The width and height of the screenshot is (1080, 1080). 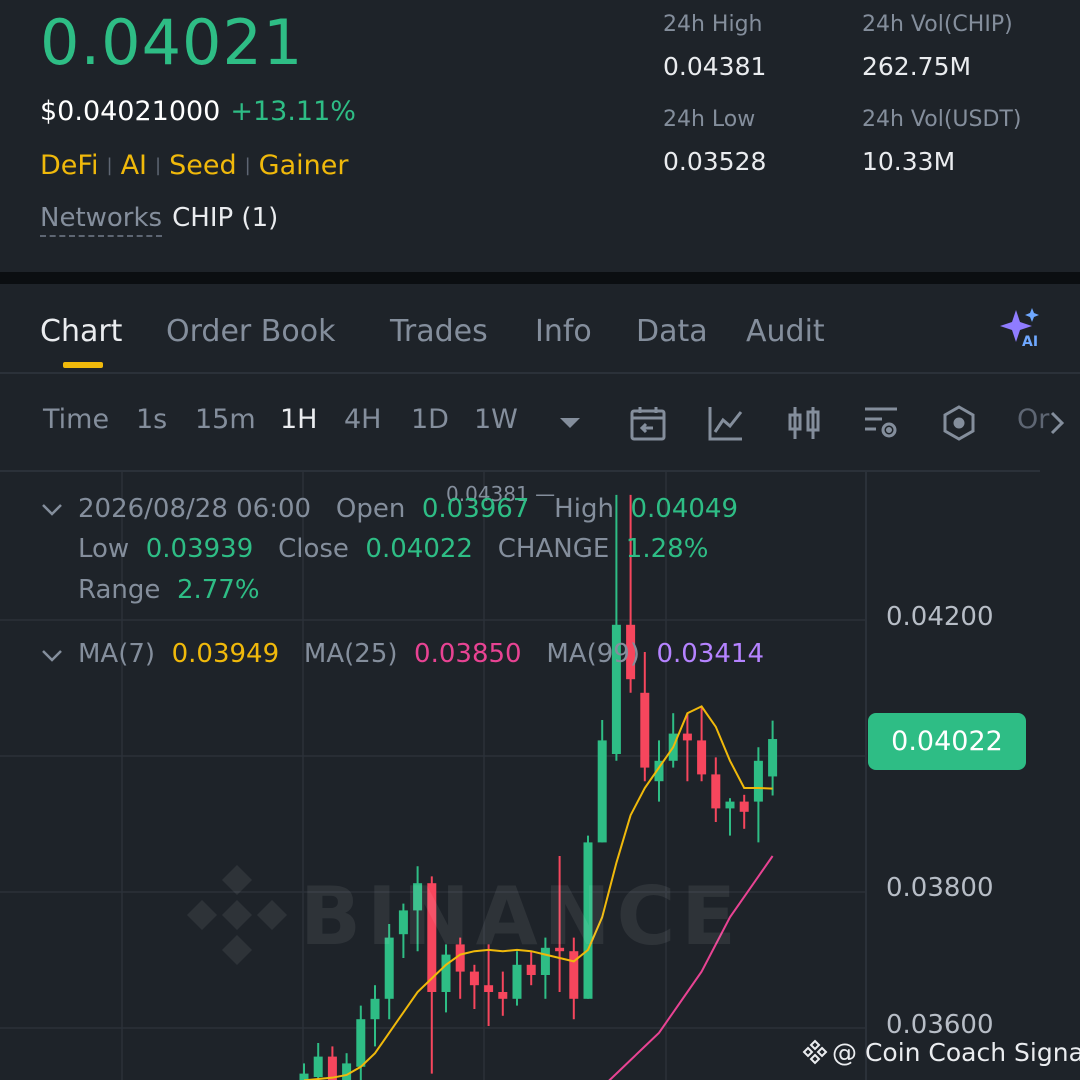 I want to click on svg-text: AI, so click(x=1030, y=341).